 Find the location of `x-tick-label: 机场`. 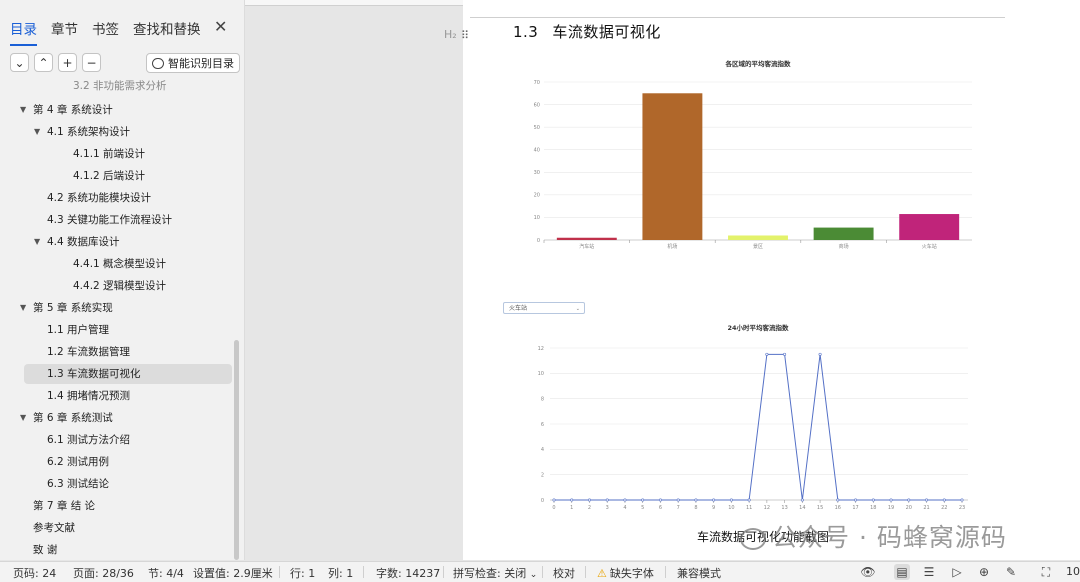

x-tick-label: 机场 is located at coordinates (672, 246).